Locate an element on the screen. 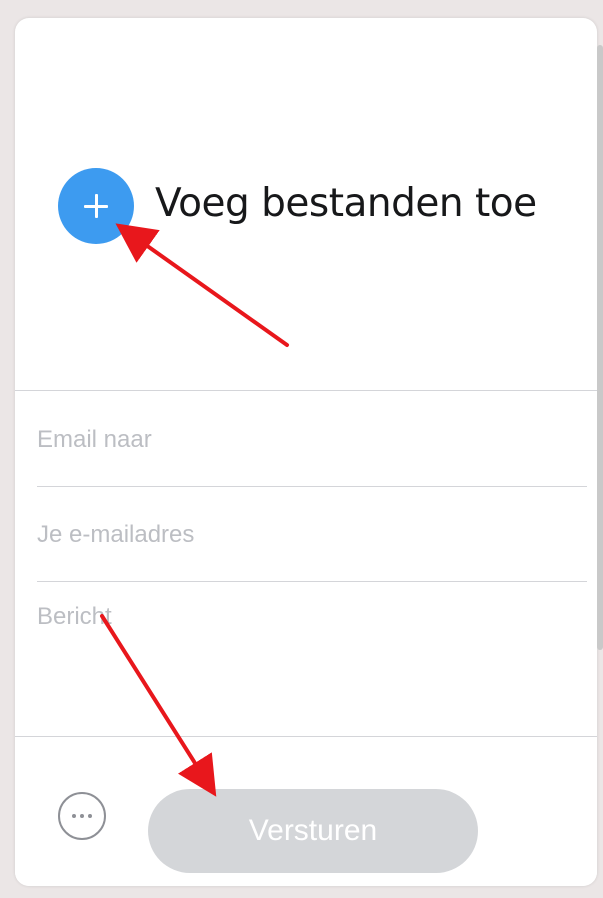 The width and height of the screenshot is (603, 898). email-to-input is located at coordinates (312, 440).